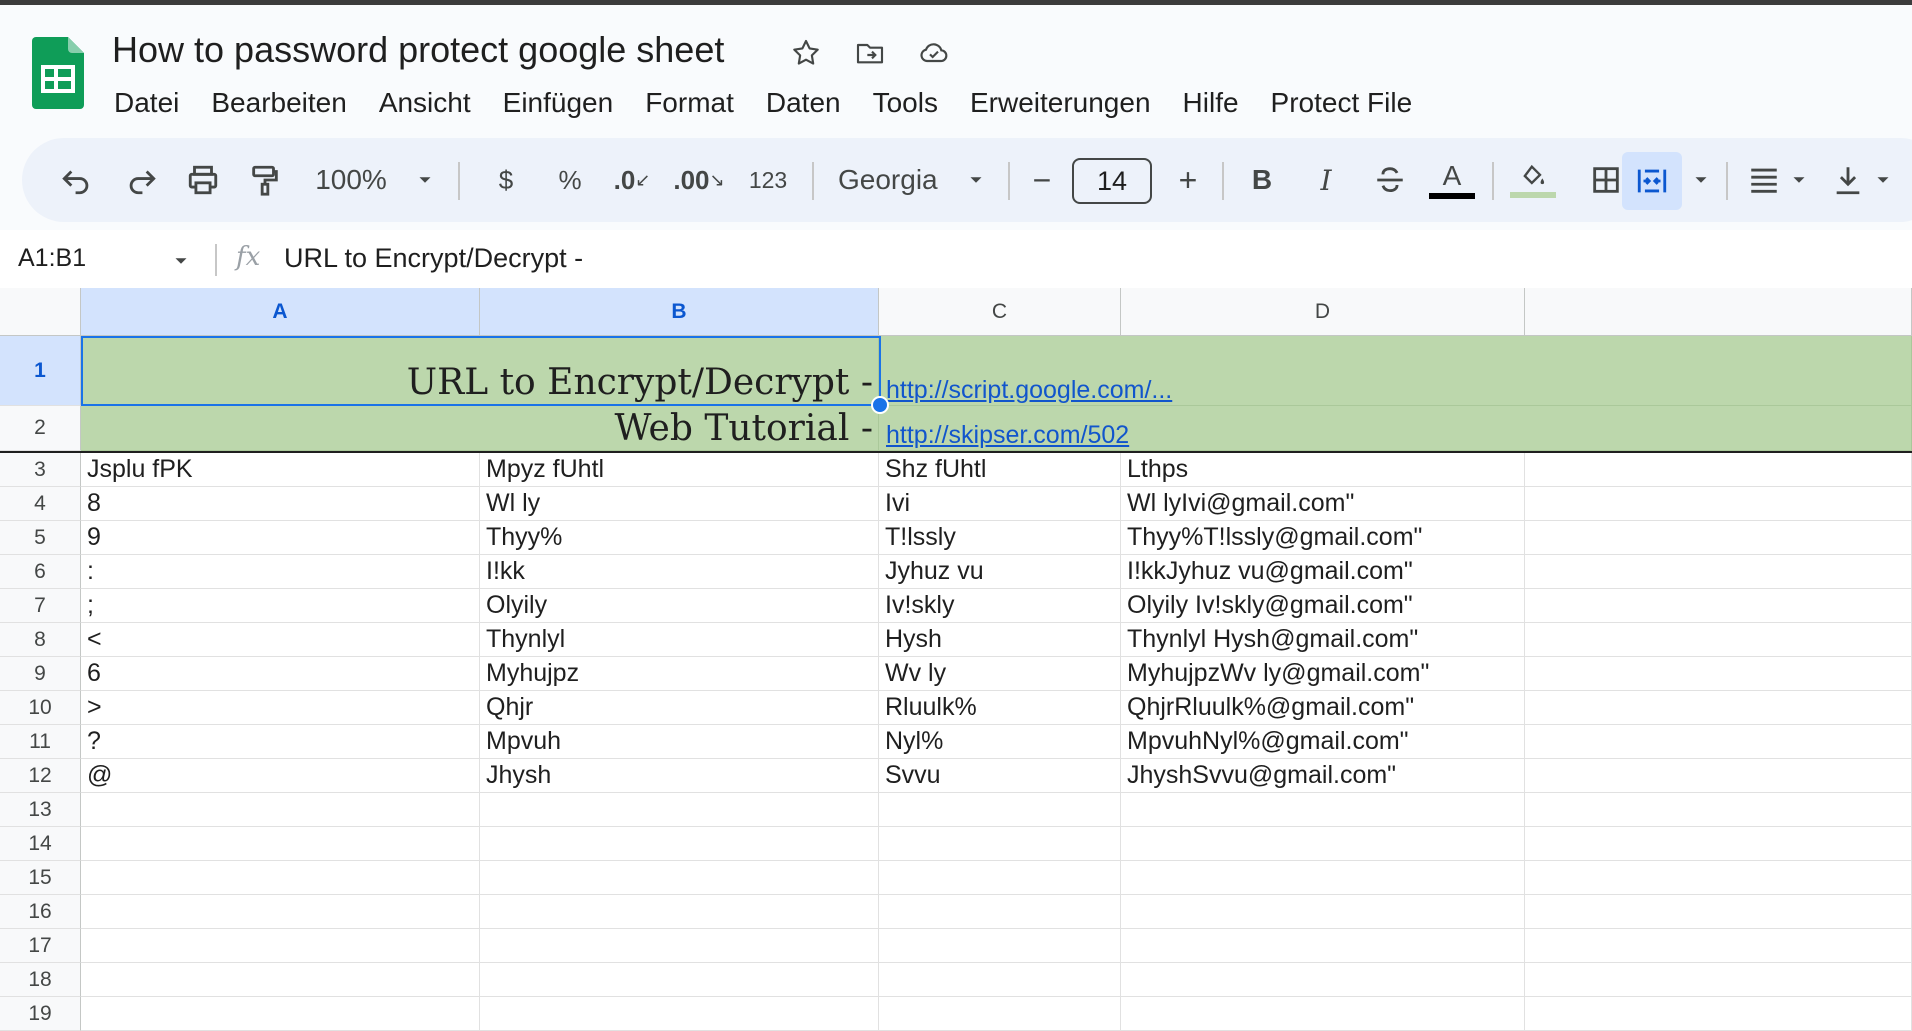  Describe the element at coordinates (1188, 180) in the screenshot. I see `increase-font-size-button: +` at that location.